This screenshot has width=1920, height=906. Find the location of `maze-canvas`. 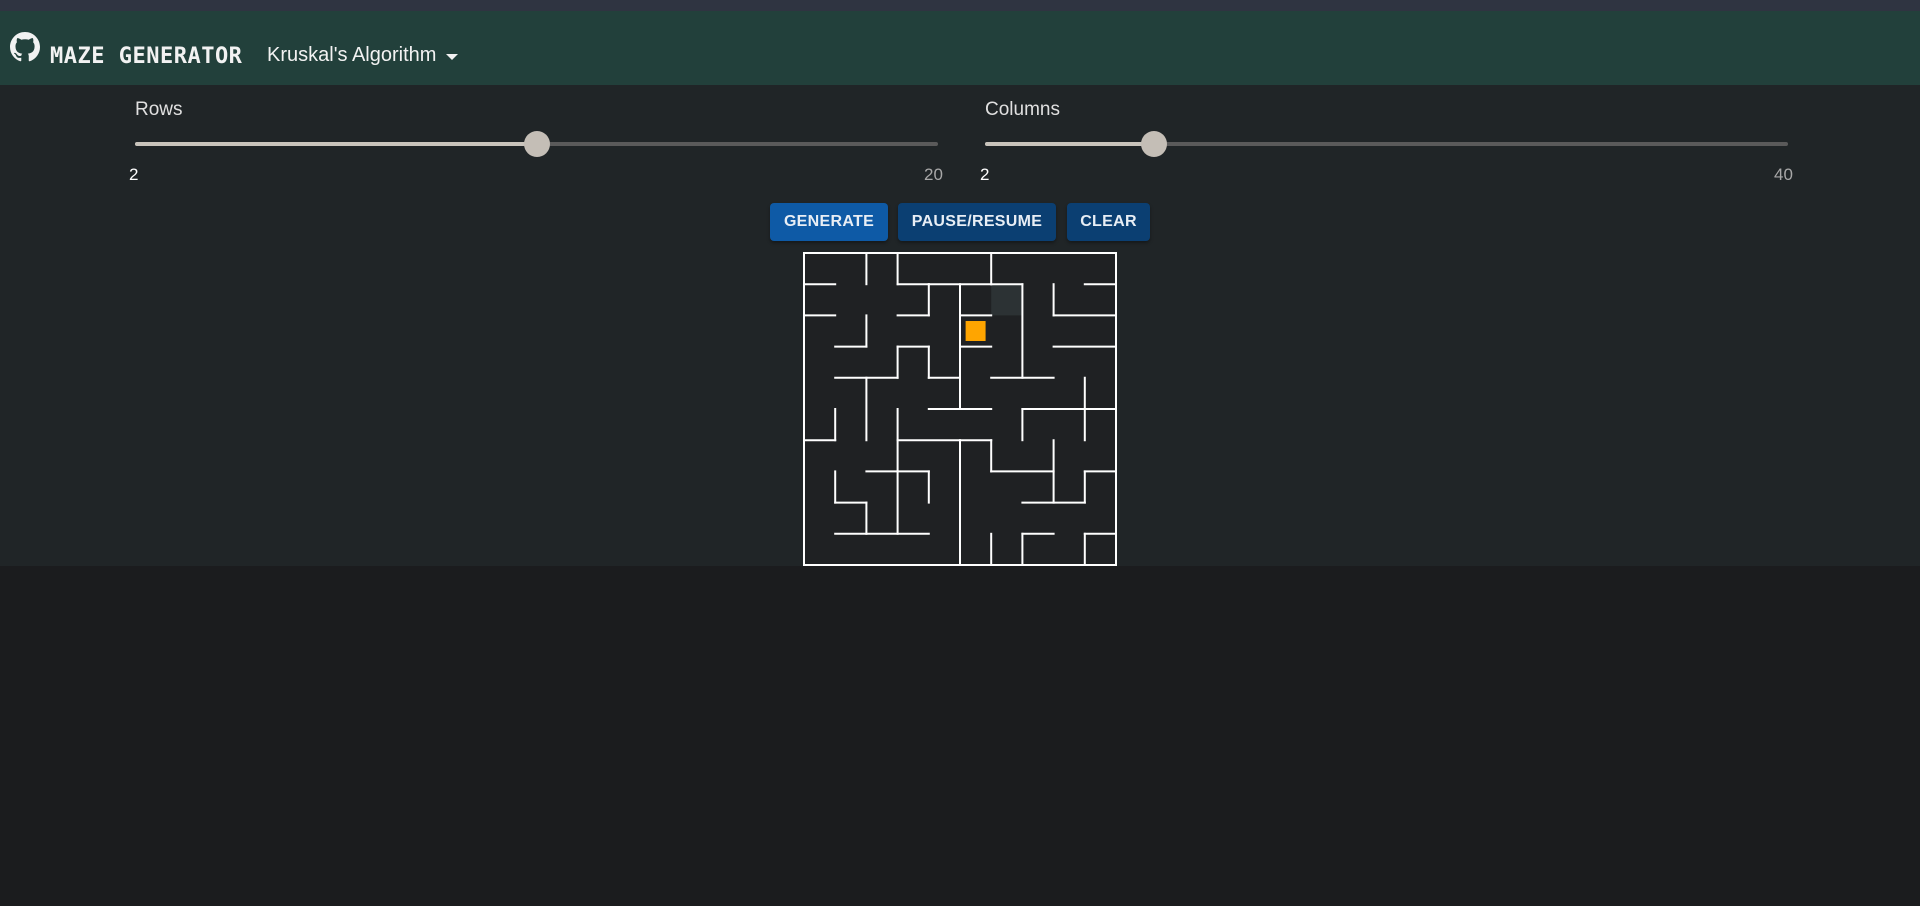

maze-canvas is located at coordinates (960, 409).